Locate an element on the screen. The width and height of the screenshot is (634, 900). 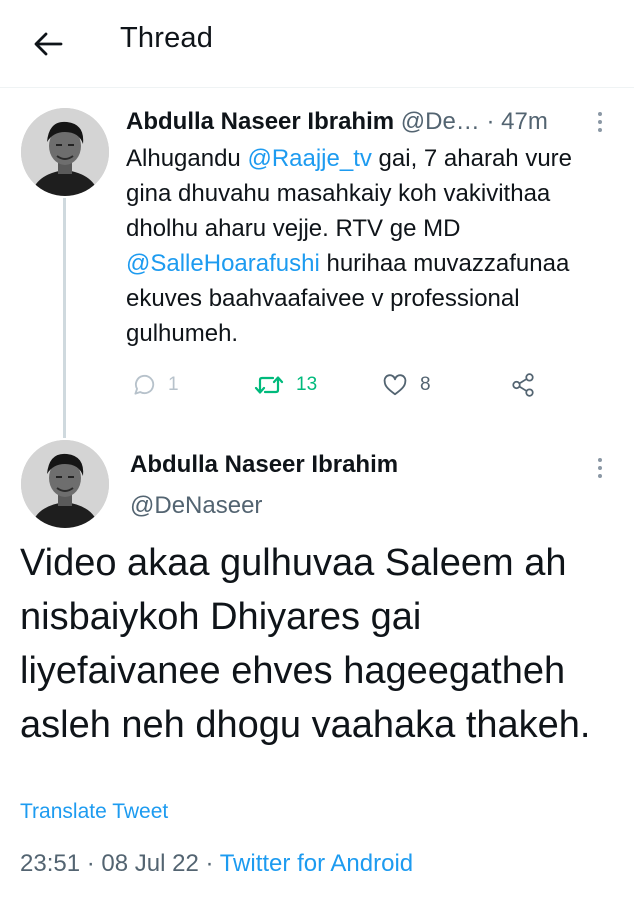
tweet-date: 08 Jul 22 is located at coordinates (150, 863).